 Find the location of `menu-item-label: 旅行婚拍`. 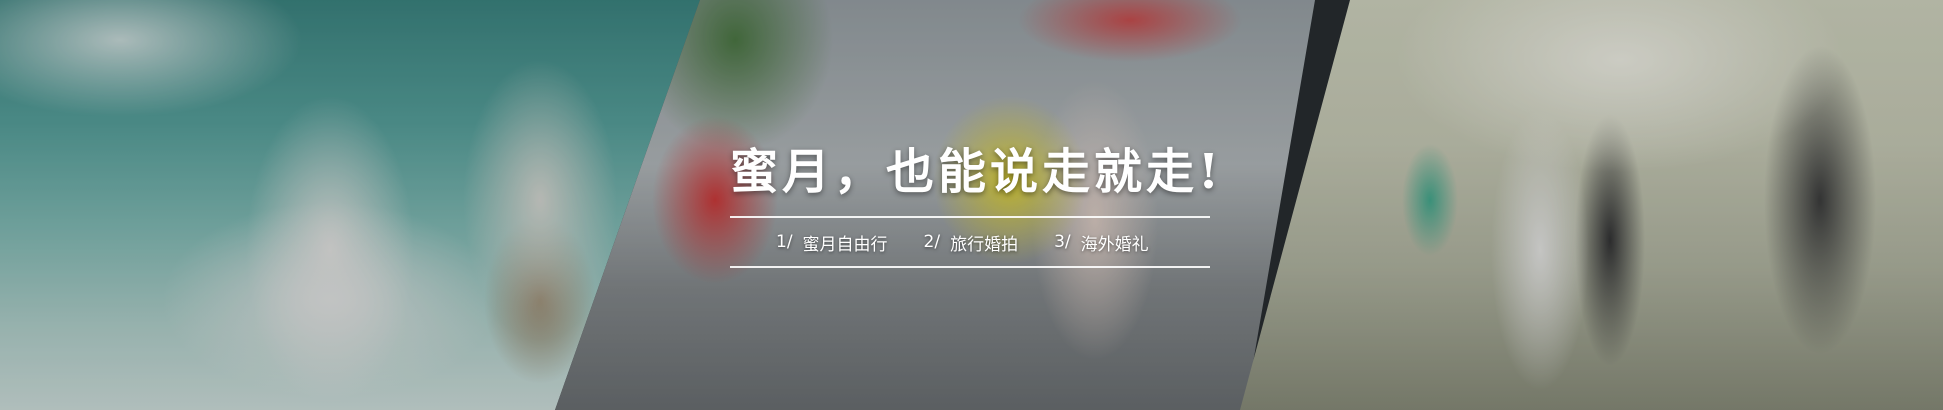

menu-item-label: 旅行婚拍 is located at coordinates (984, 244).